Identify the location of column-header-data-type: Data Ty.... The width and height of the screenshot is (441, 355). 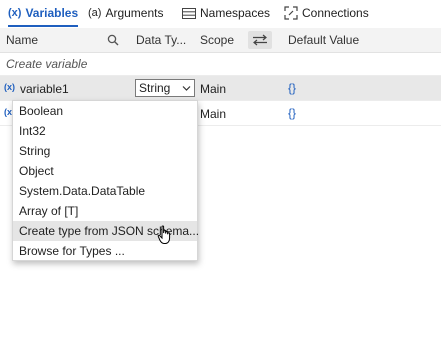
(161, 40).